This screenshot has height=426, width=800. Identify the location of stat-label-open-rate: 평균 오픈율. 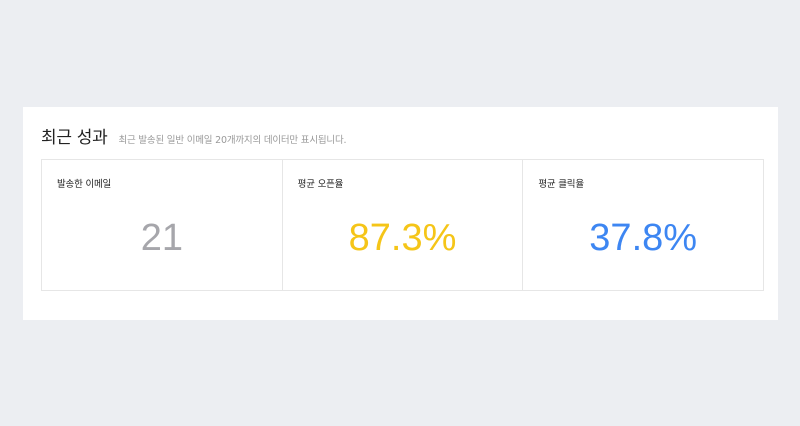
(320, 184).